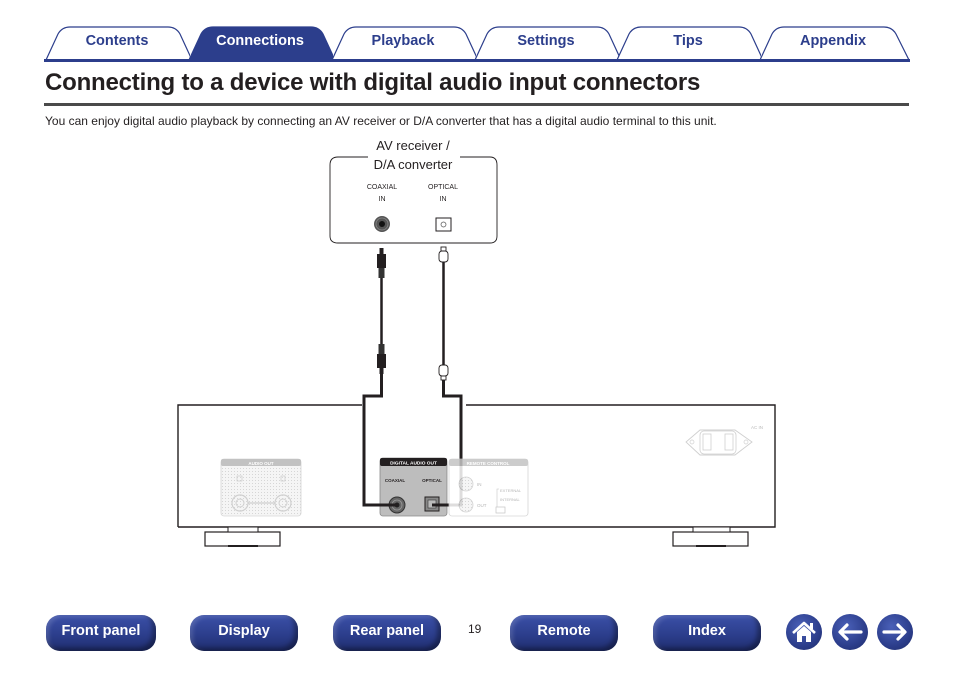 The height and width of the screenshot is (673, 954). Describe the element at coordinates (479, 484) in the screenshot. I see `remote-in-label: IN` at that location.